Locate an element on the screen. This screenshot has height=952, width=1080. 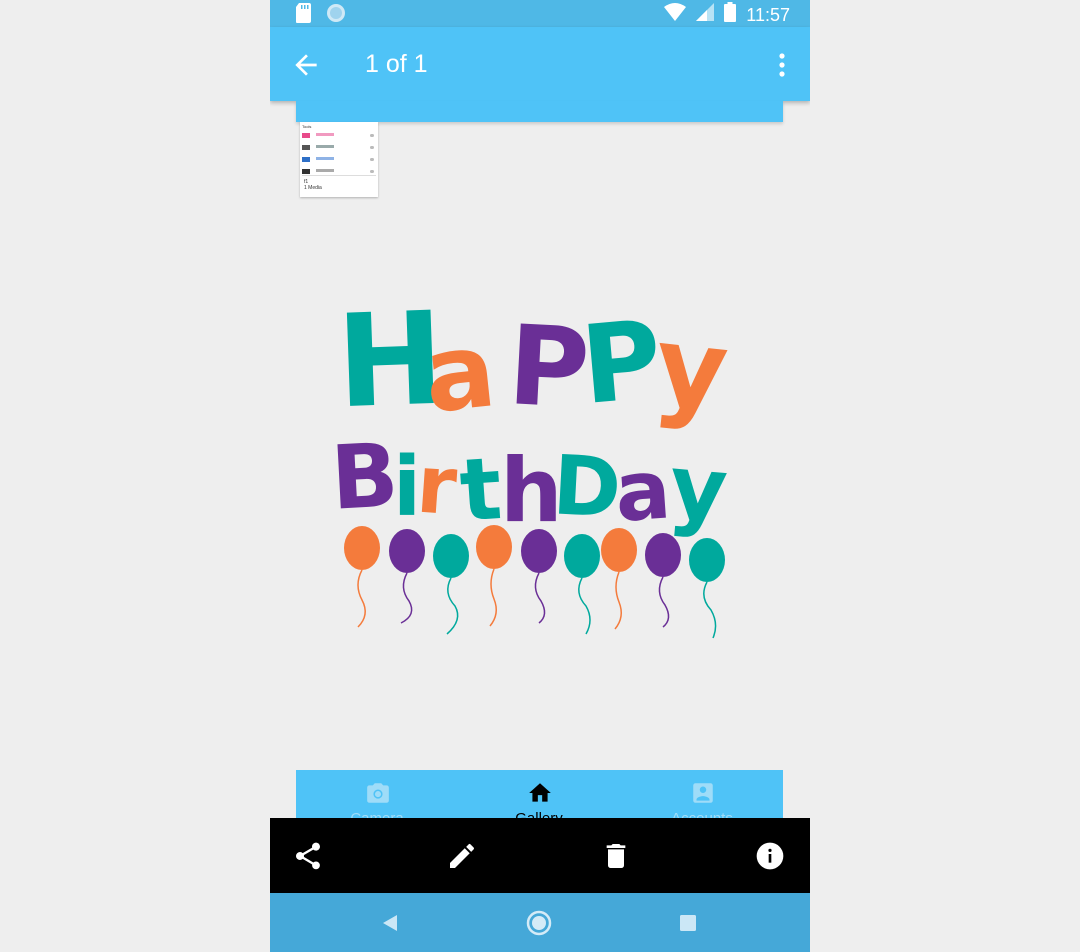
screenshot-thumbnail: Tools f1 1 Media is located at coordinates (339, 159).